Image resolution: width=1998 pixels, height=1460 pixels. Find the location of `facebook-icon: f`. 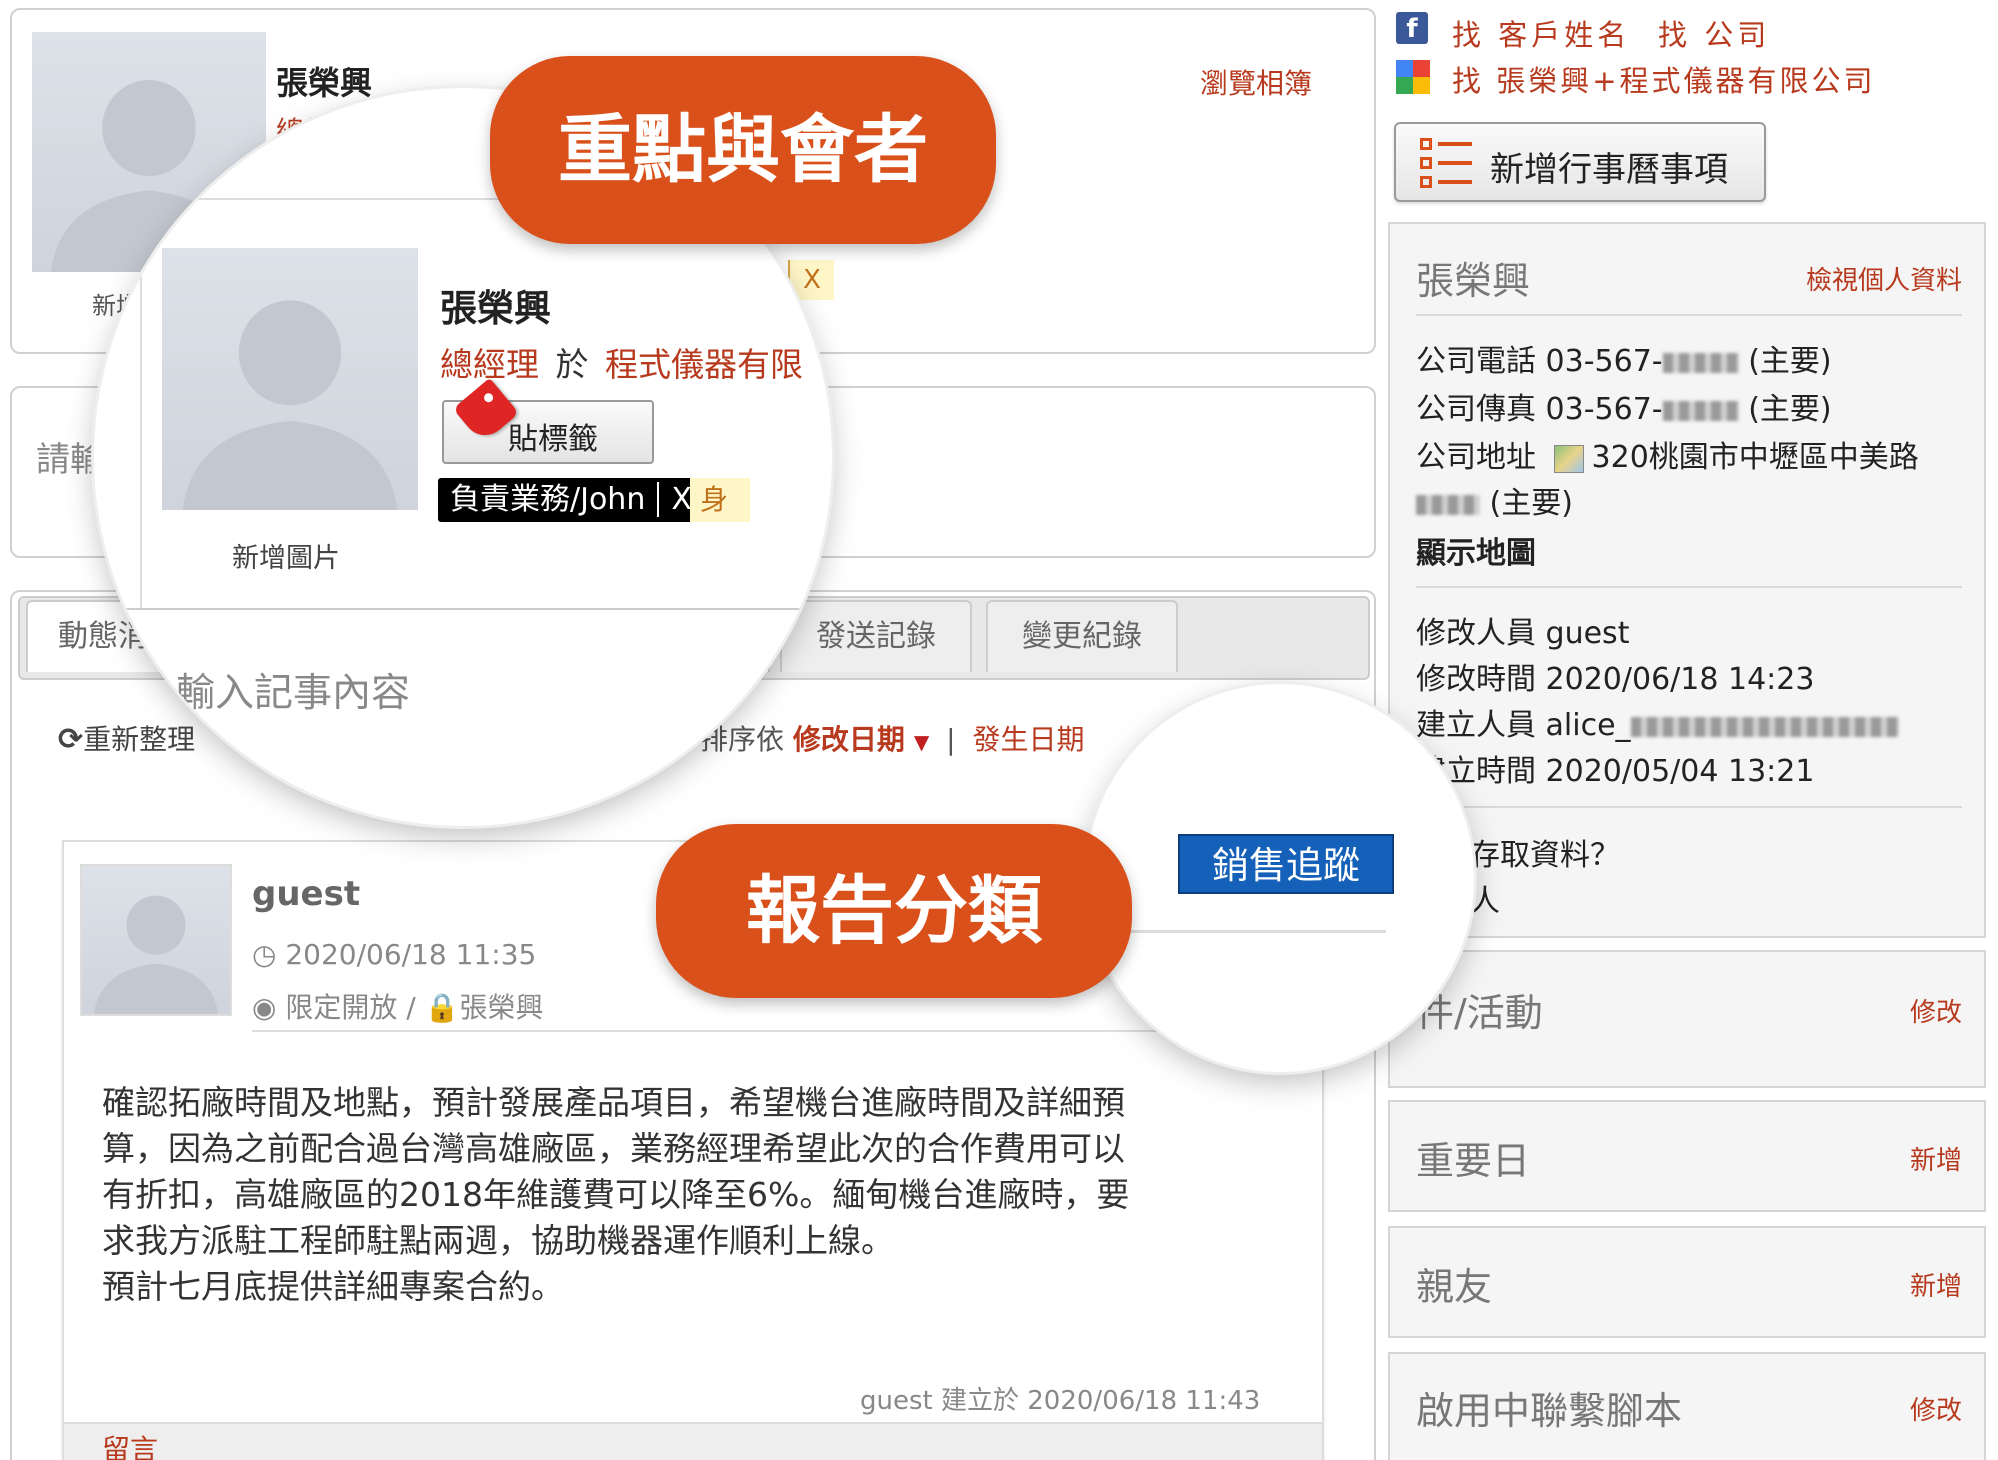

facebook-icon: f is located at coordinates (1412, 28).